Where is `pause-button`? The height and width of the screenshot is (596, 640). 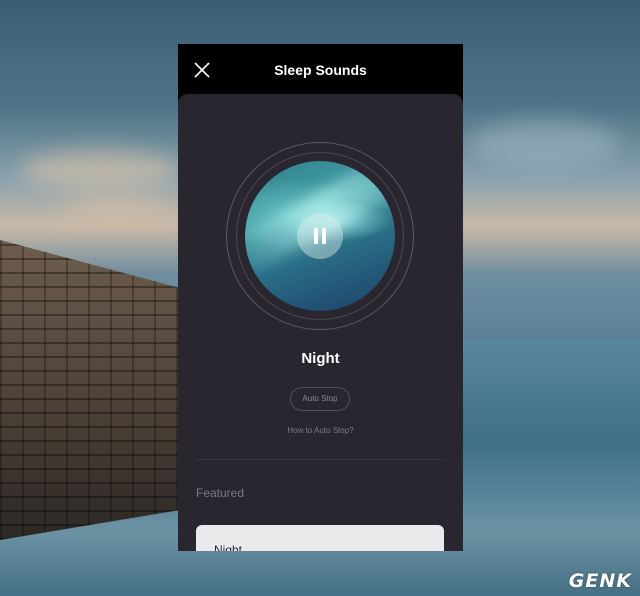 pause-button is located at coordinates (320, 236).